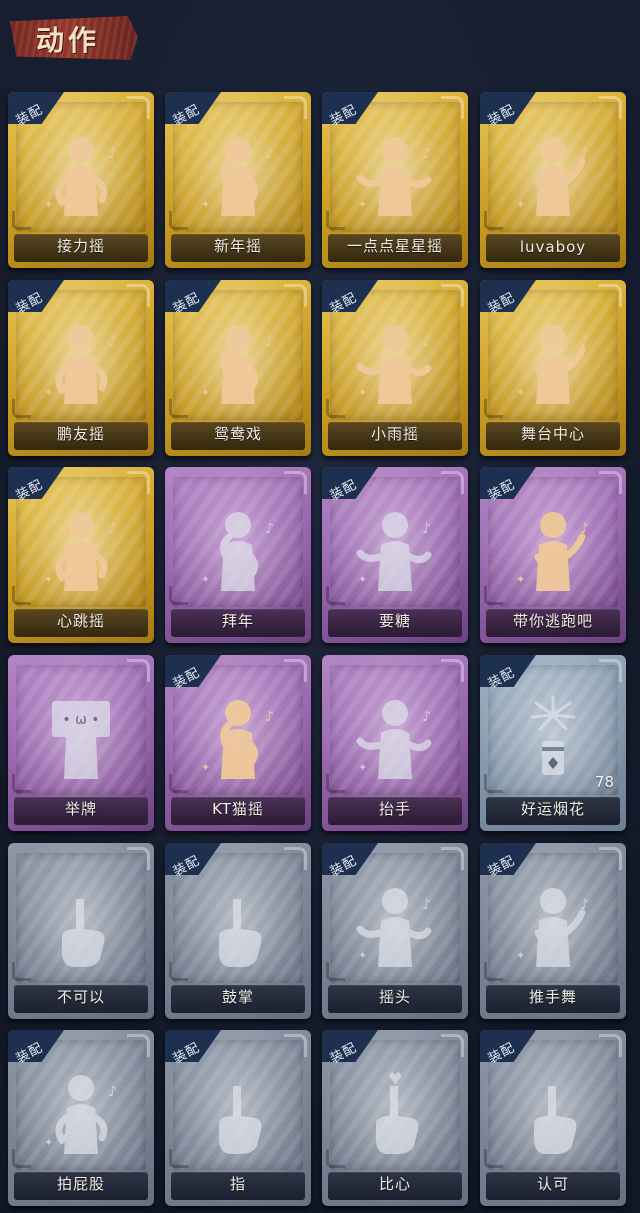  I want to click on emote-card: 指装配, so click(238, 1118).